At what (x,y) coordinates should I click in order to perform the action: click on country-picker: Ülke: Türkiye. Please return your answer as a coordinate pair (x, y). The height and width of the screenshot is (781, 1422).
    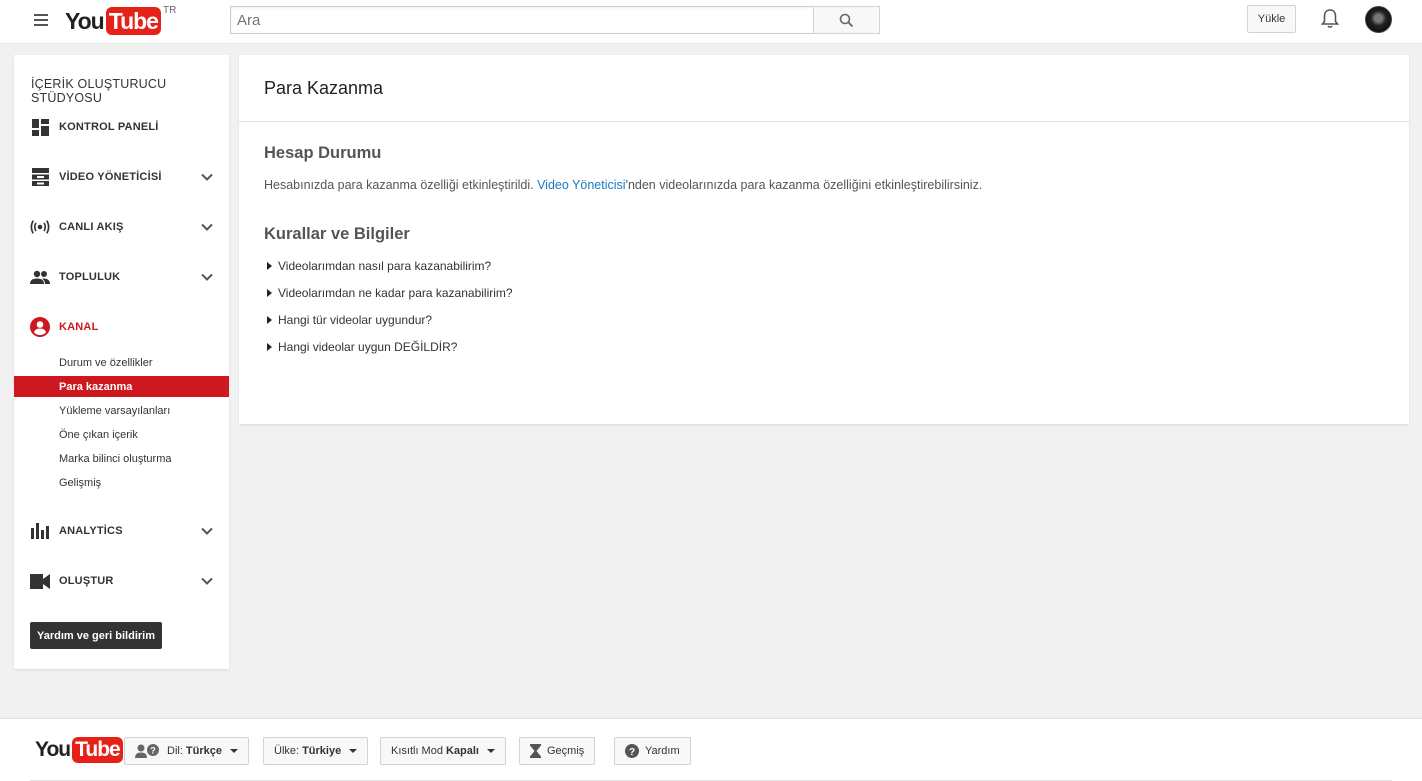
    Looking at the image, I should click on (316, 751).